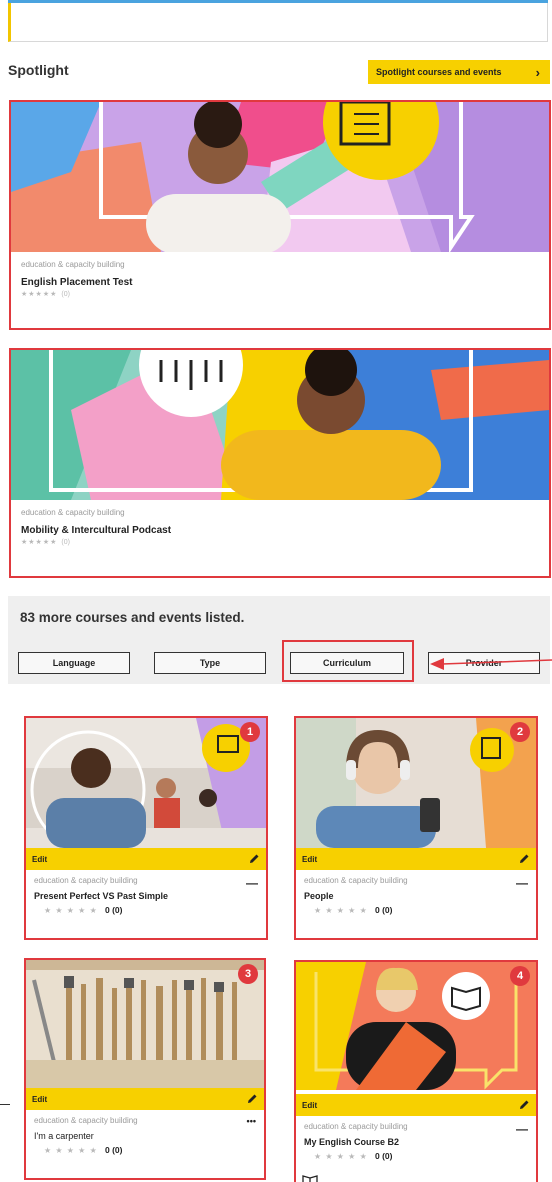  What do you see at coordinates (520, 976) in the screenshot?
I see `course-number-badge: 4` at bounding box center [520, 976].